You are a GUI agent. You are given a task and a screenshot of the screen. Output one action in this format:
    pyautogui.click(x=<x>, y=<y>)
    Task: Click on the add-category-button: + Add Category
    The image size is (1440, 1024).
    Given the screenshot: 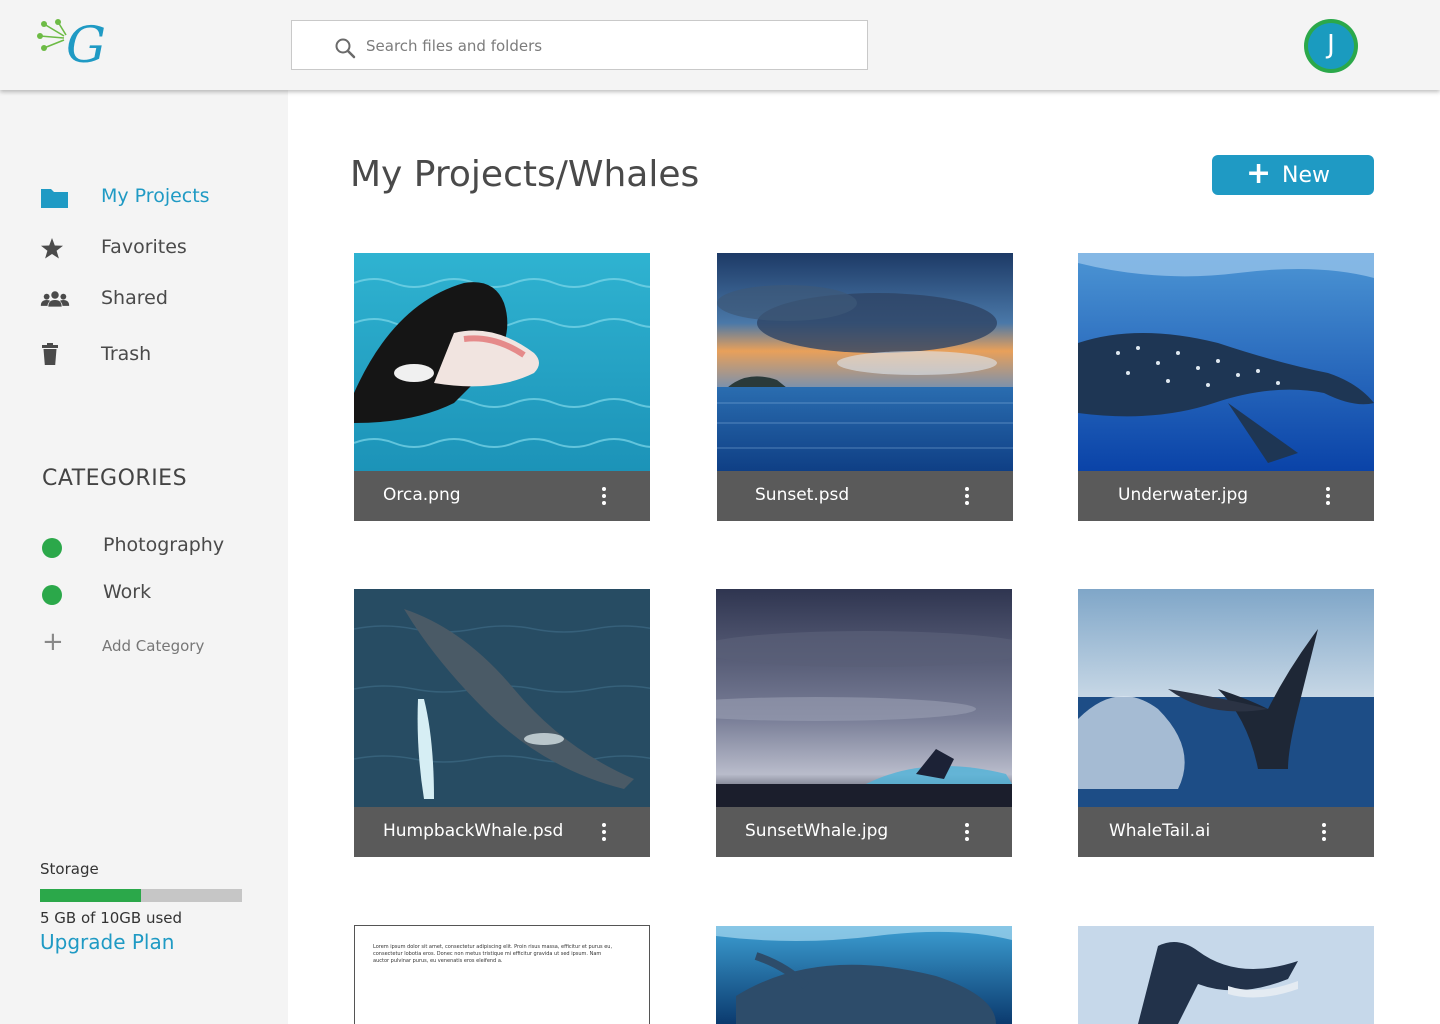 What is the action you would take?
    pyautogui.click(x=140, y=643)
    